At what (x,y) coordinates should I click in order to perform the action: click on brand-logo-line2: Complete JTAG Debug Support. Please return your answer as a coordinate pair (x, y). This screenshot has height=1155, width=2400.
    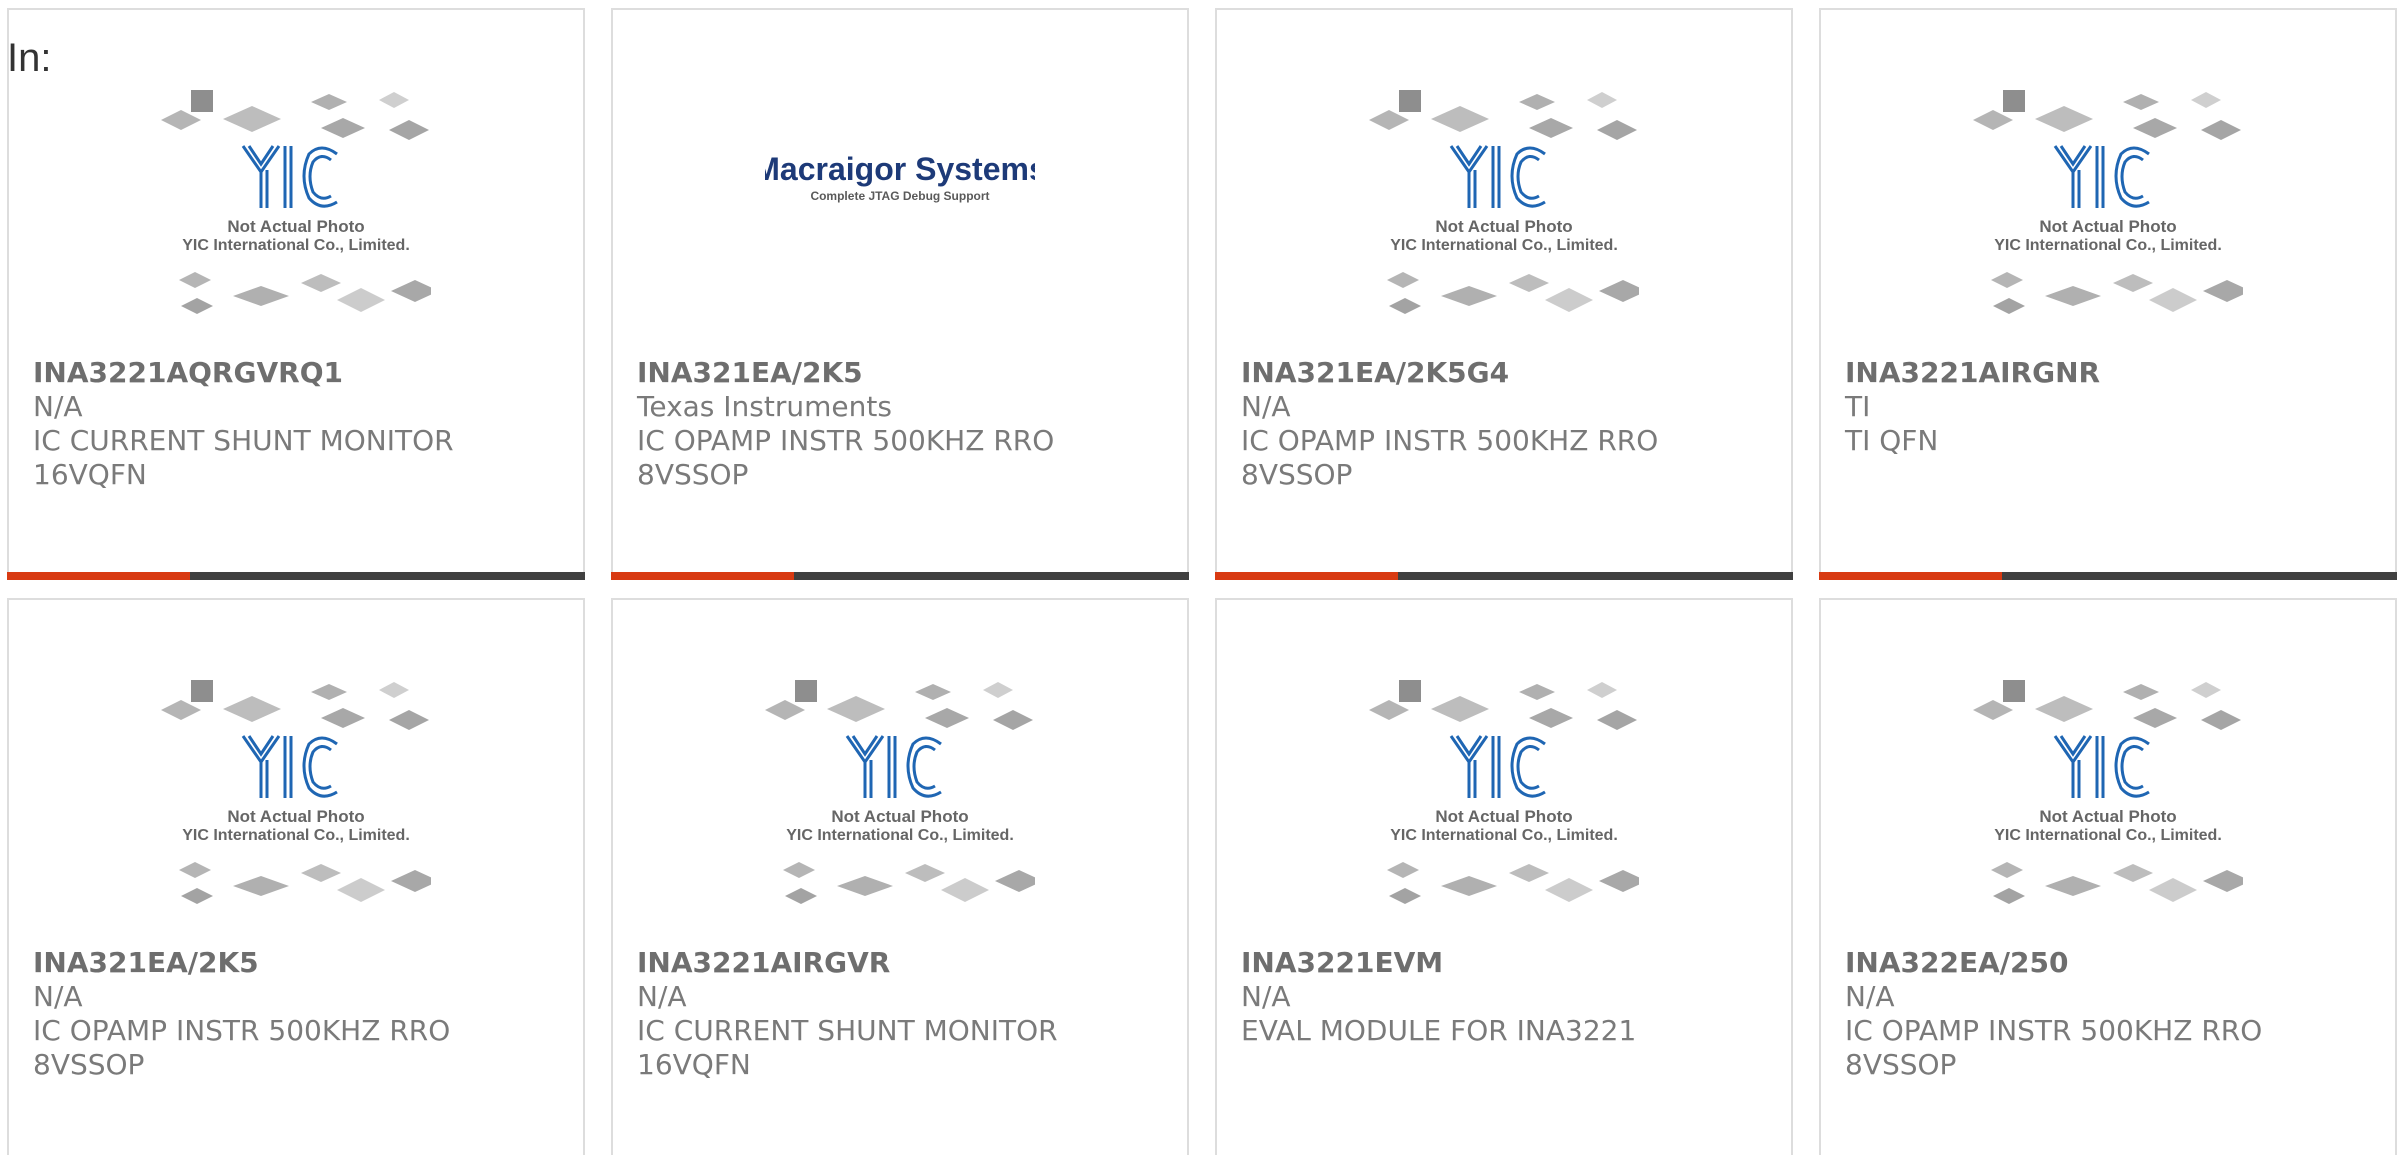
    Looking at the image, I should click on (899, 196).